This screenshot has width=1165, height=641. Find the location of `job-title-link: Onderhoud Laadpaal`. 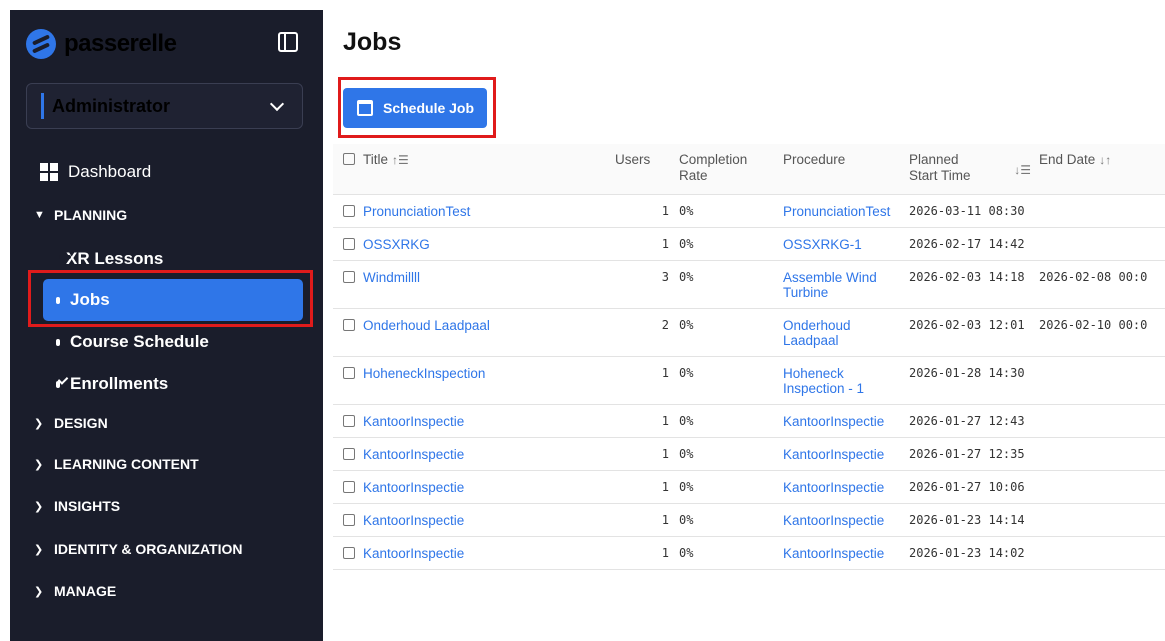

job-title-link: Onderhoud Laadpaal is located at coordinates (426, 325).